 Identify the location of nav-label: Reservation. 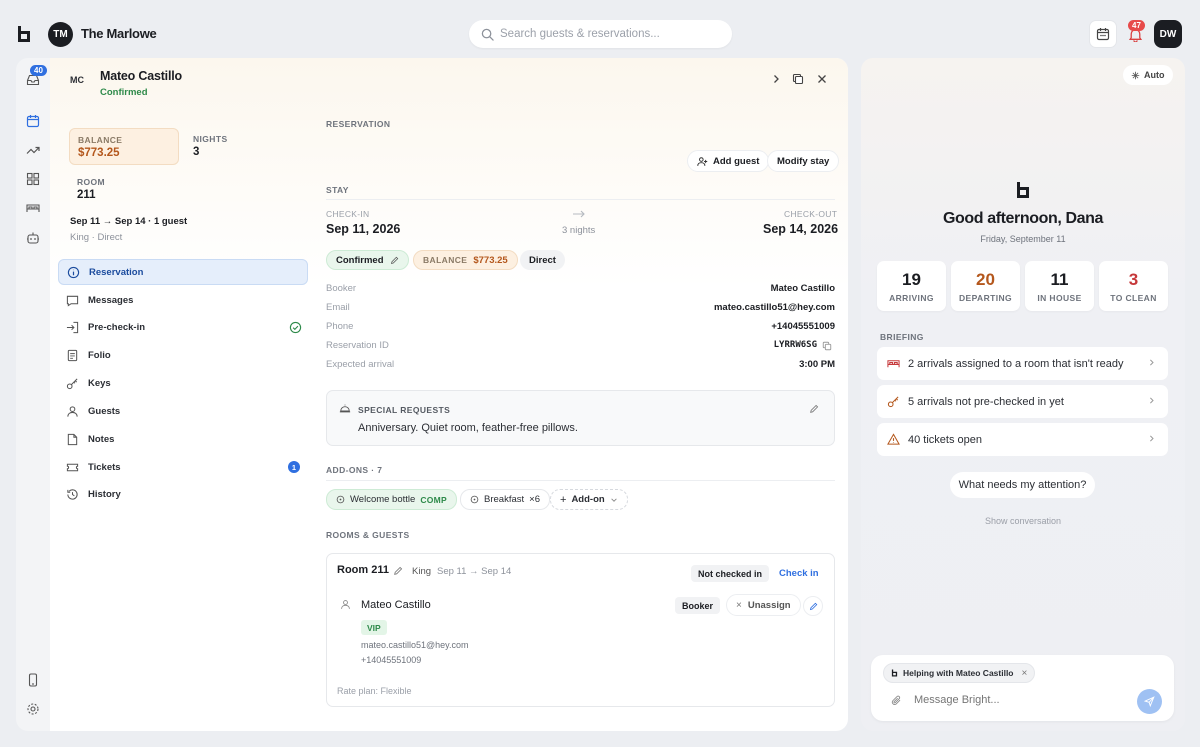
(116, 272).